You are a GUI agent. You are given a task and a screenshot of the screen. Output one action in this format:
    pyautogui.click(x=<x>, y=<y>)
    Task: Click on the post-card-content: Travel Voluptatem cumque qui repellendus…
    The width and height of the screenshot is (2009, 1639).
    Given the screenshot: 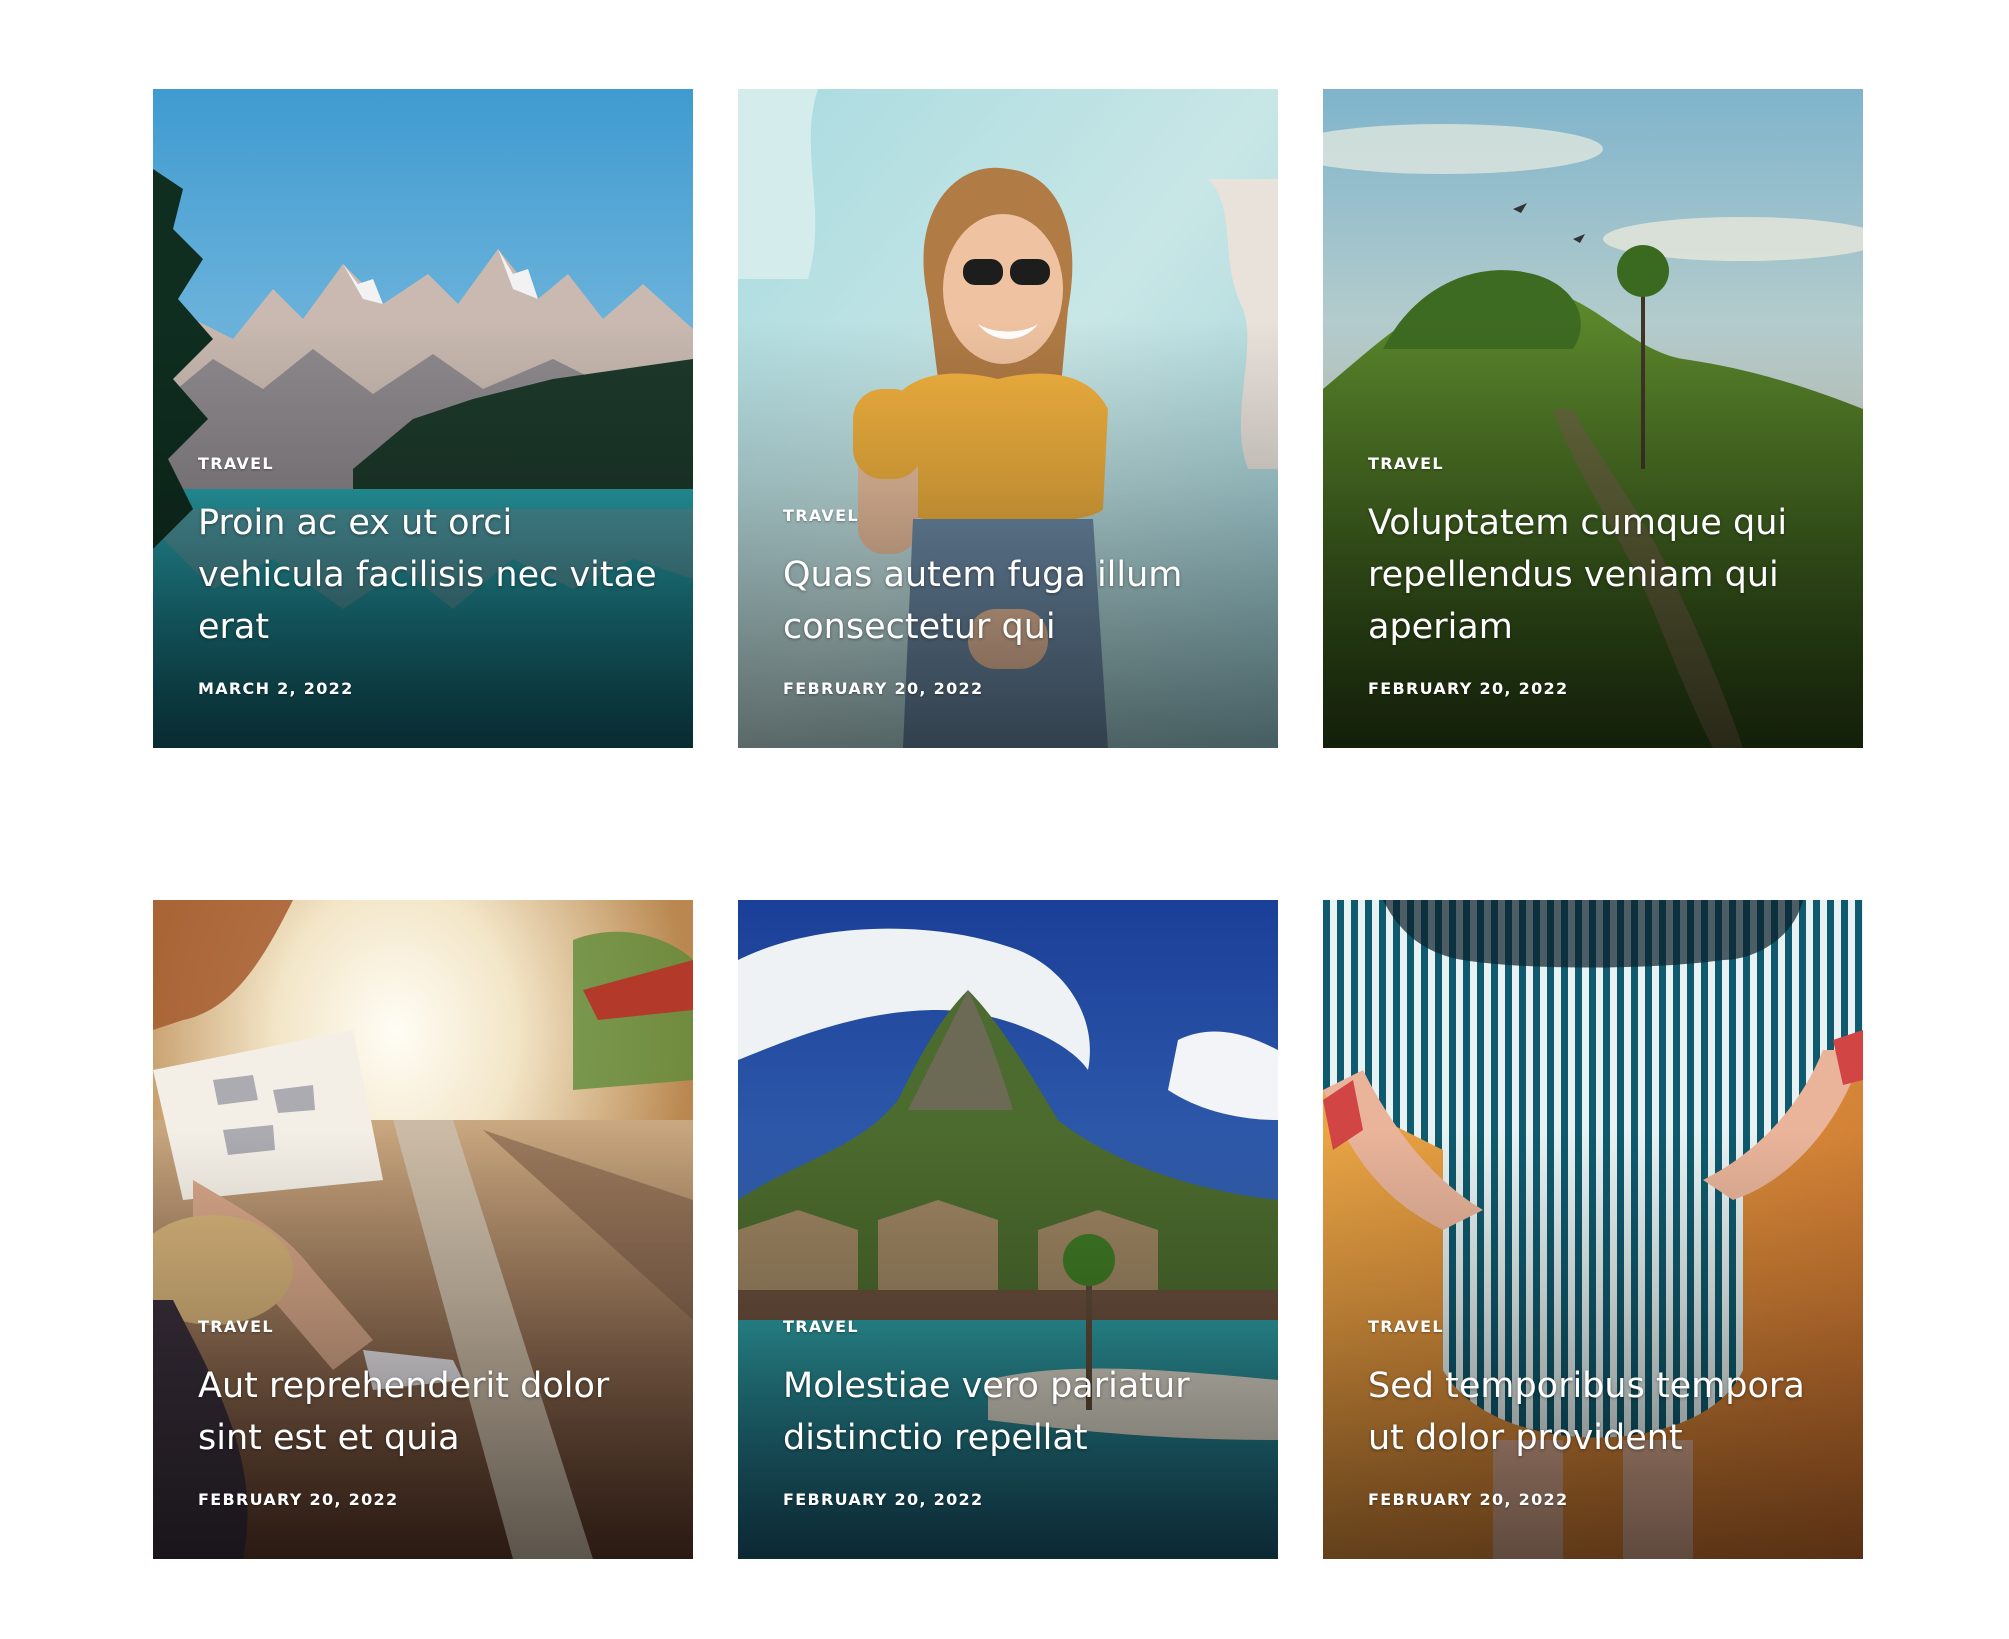 What is the action you would take?
    pyautogui.click(x=1598, y=576)
    